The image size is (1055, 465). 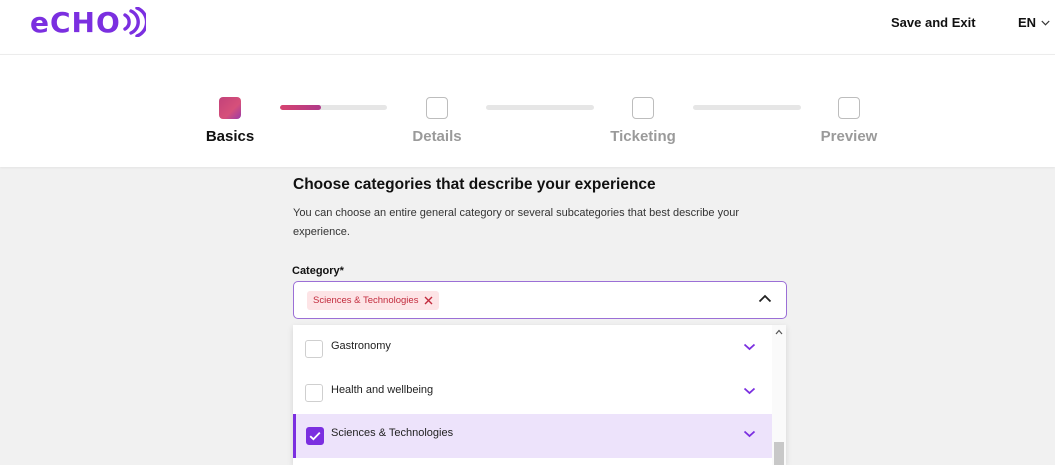 What do you see at coordinates (643, 136) in the screenshot?
I see `step-label-ticketing: Ticketing` at bounding box center [643, 136].